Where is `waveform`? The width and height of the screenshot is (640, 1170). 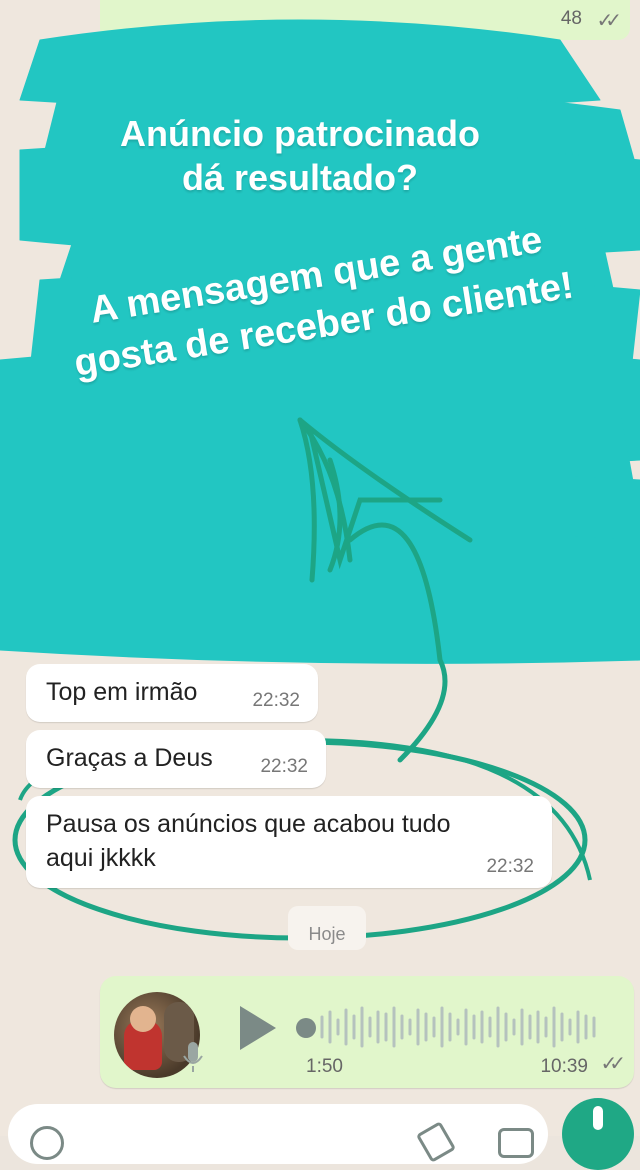
waveform is located at coordinates (458, 1027).